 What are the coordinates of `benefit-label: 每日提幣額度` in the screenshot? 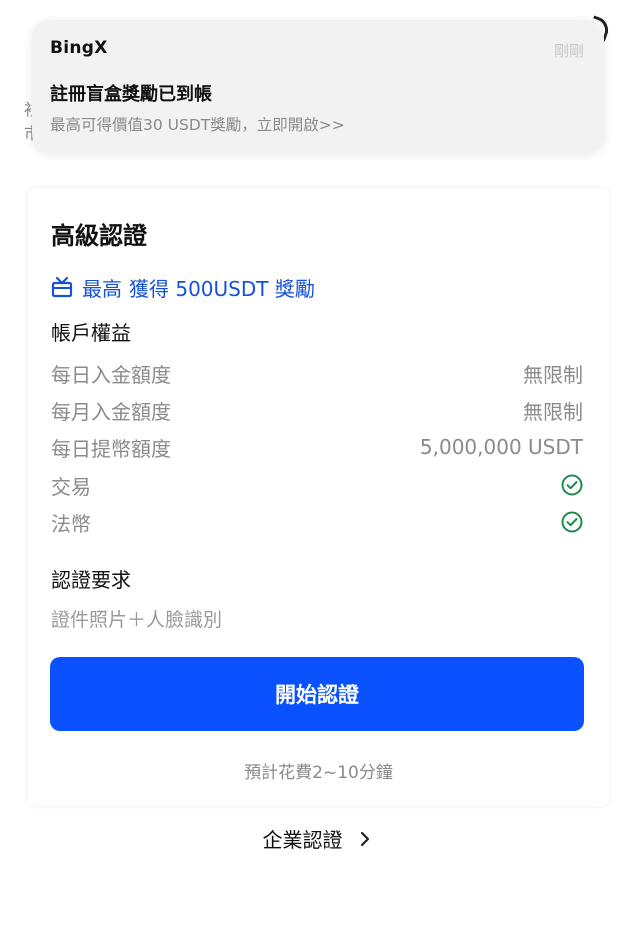 It's located at (111, 448).